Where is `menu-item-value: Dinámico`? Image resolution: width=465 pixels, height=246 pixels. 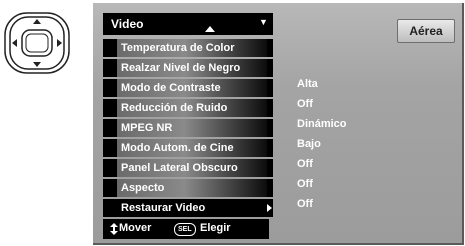 menu-item-value: Dinámico is located at coordinates (322, 124).